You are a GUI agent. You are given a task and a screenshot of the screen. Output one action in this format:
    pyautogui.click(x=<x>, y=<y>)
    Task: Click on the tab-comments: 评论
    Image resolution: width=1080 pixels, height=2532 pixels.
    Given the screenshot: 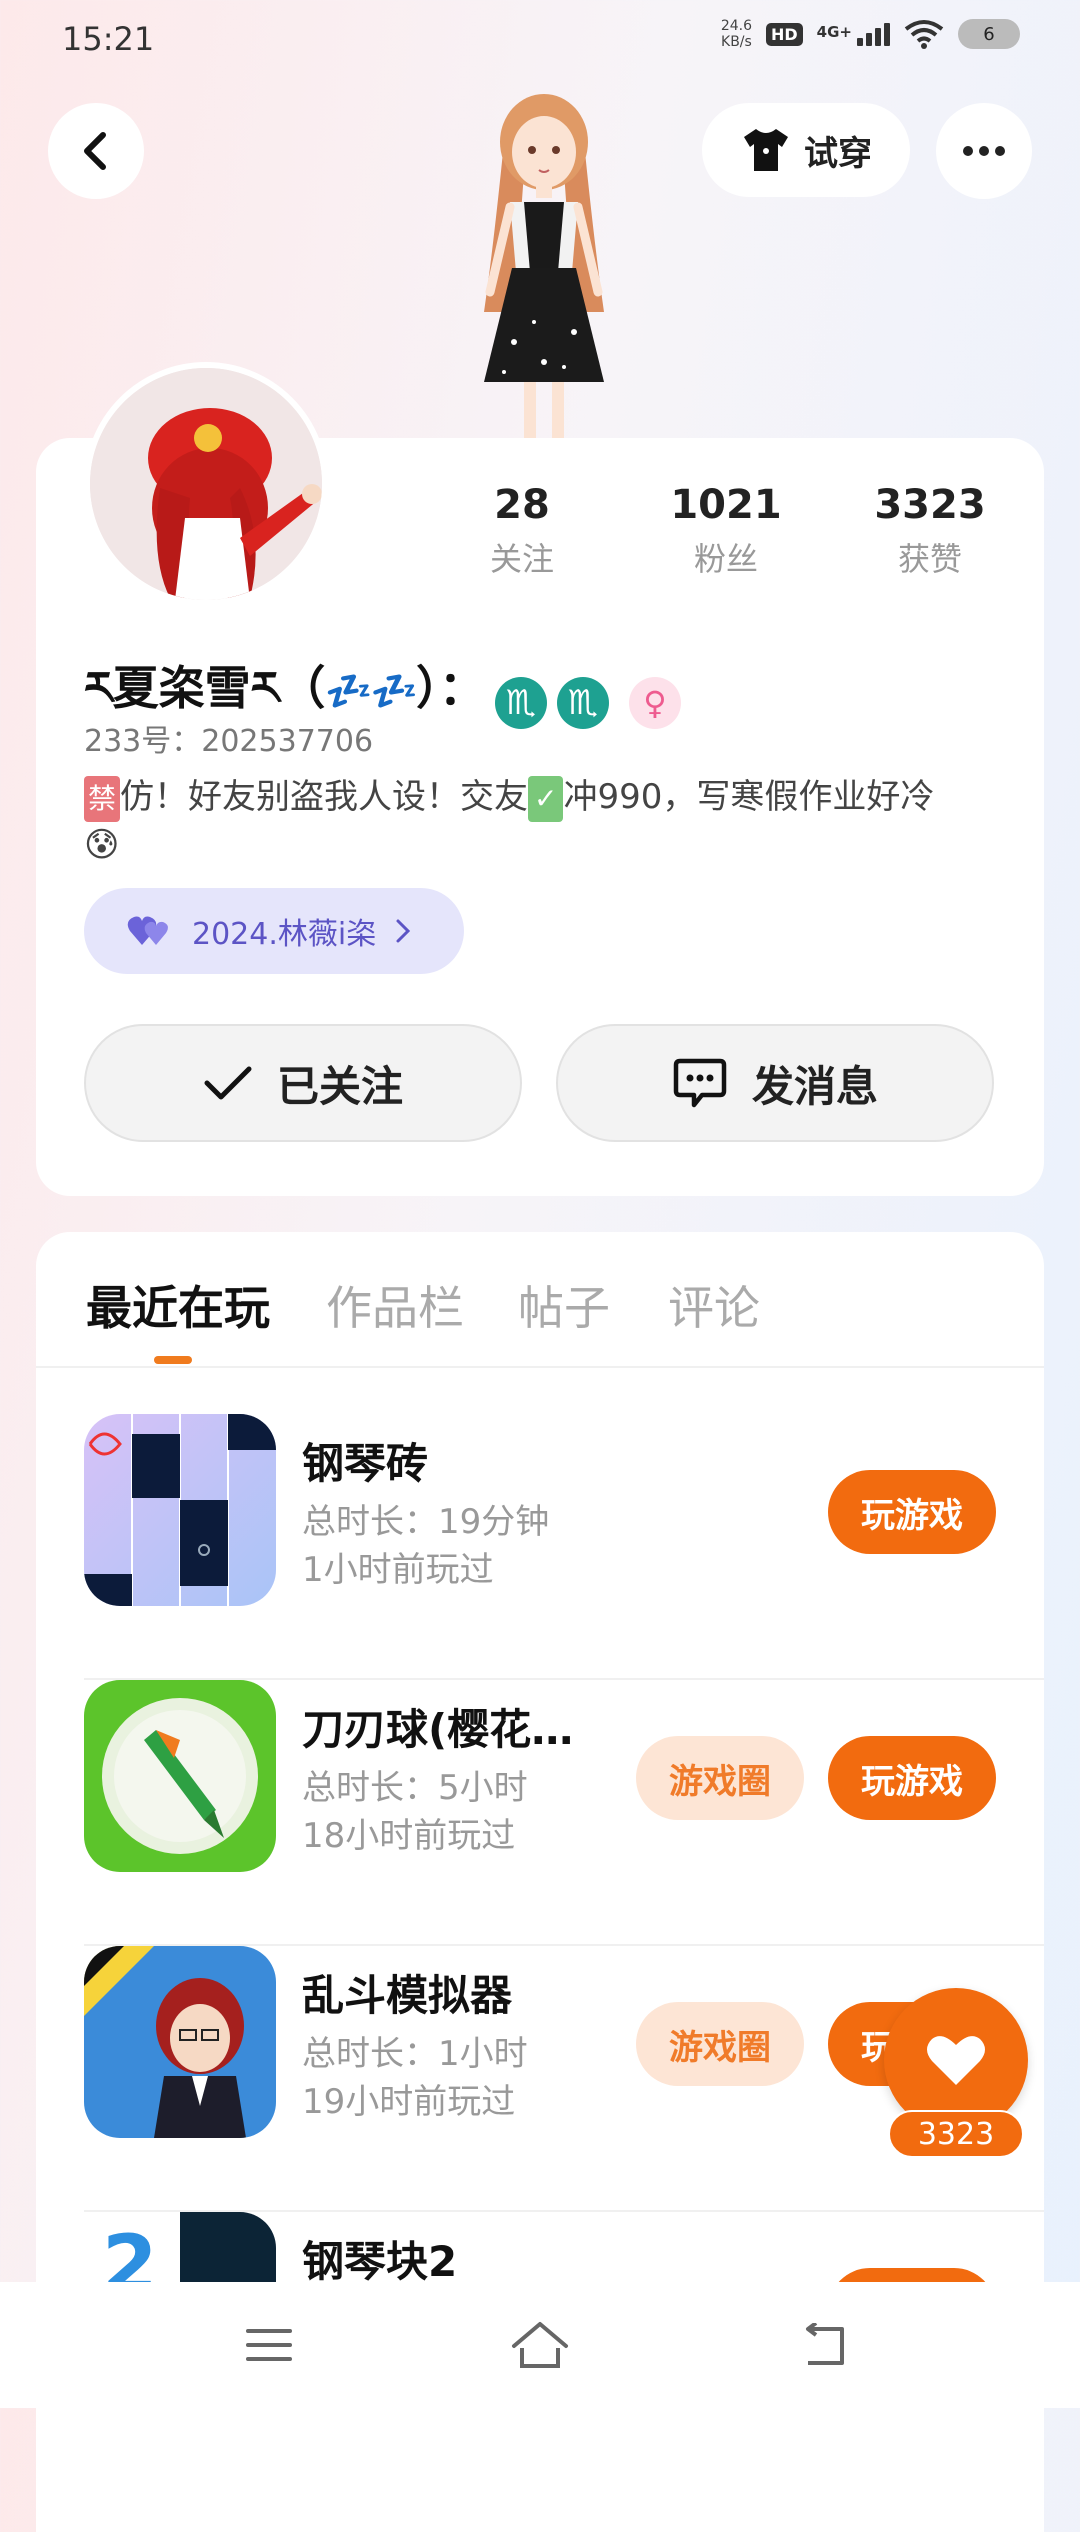 What is the action you would take?
    pyautogui.click(x=714, y=1305)
    